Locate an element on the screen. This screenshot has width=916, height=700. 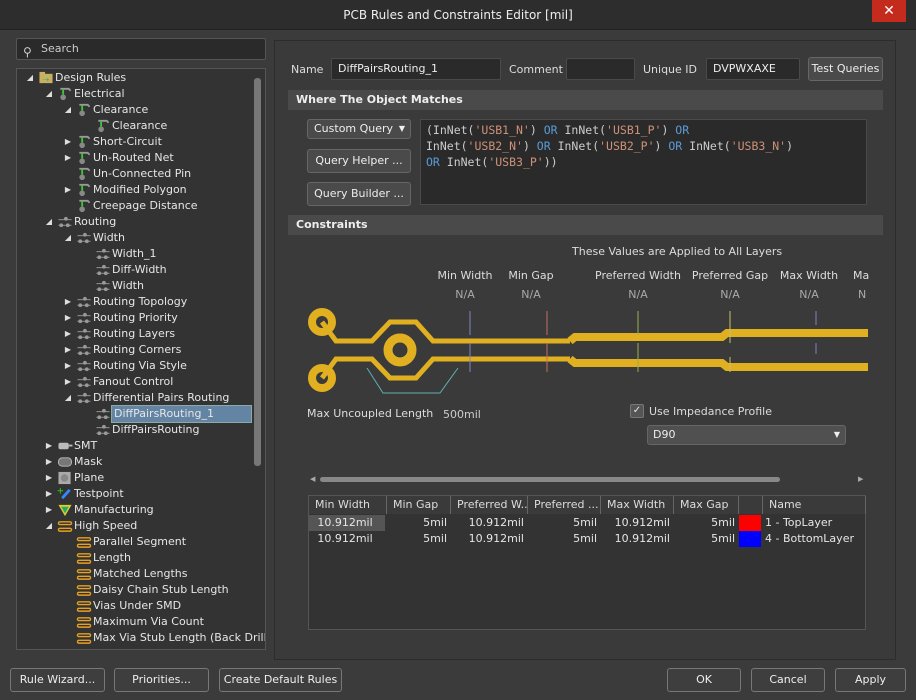
grid-column-header: Min Width is located at coordinates (348, 505).